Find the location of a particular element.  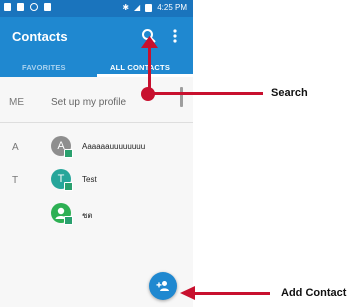

list-item: T T Test is located at coordinates (96, 182).